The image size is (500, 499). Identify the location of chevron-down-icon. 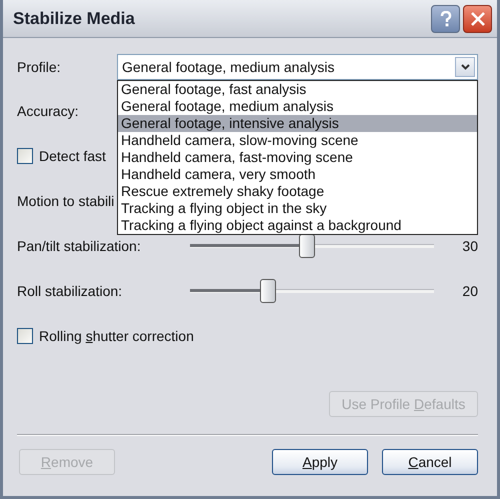
(465, 67).